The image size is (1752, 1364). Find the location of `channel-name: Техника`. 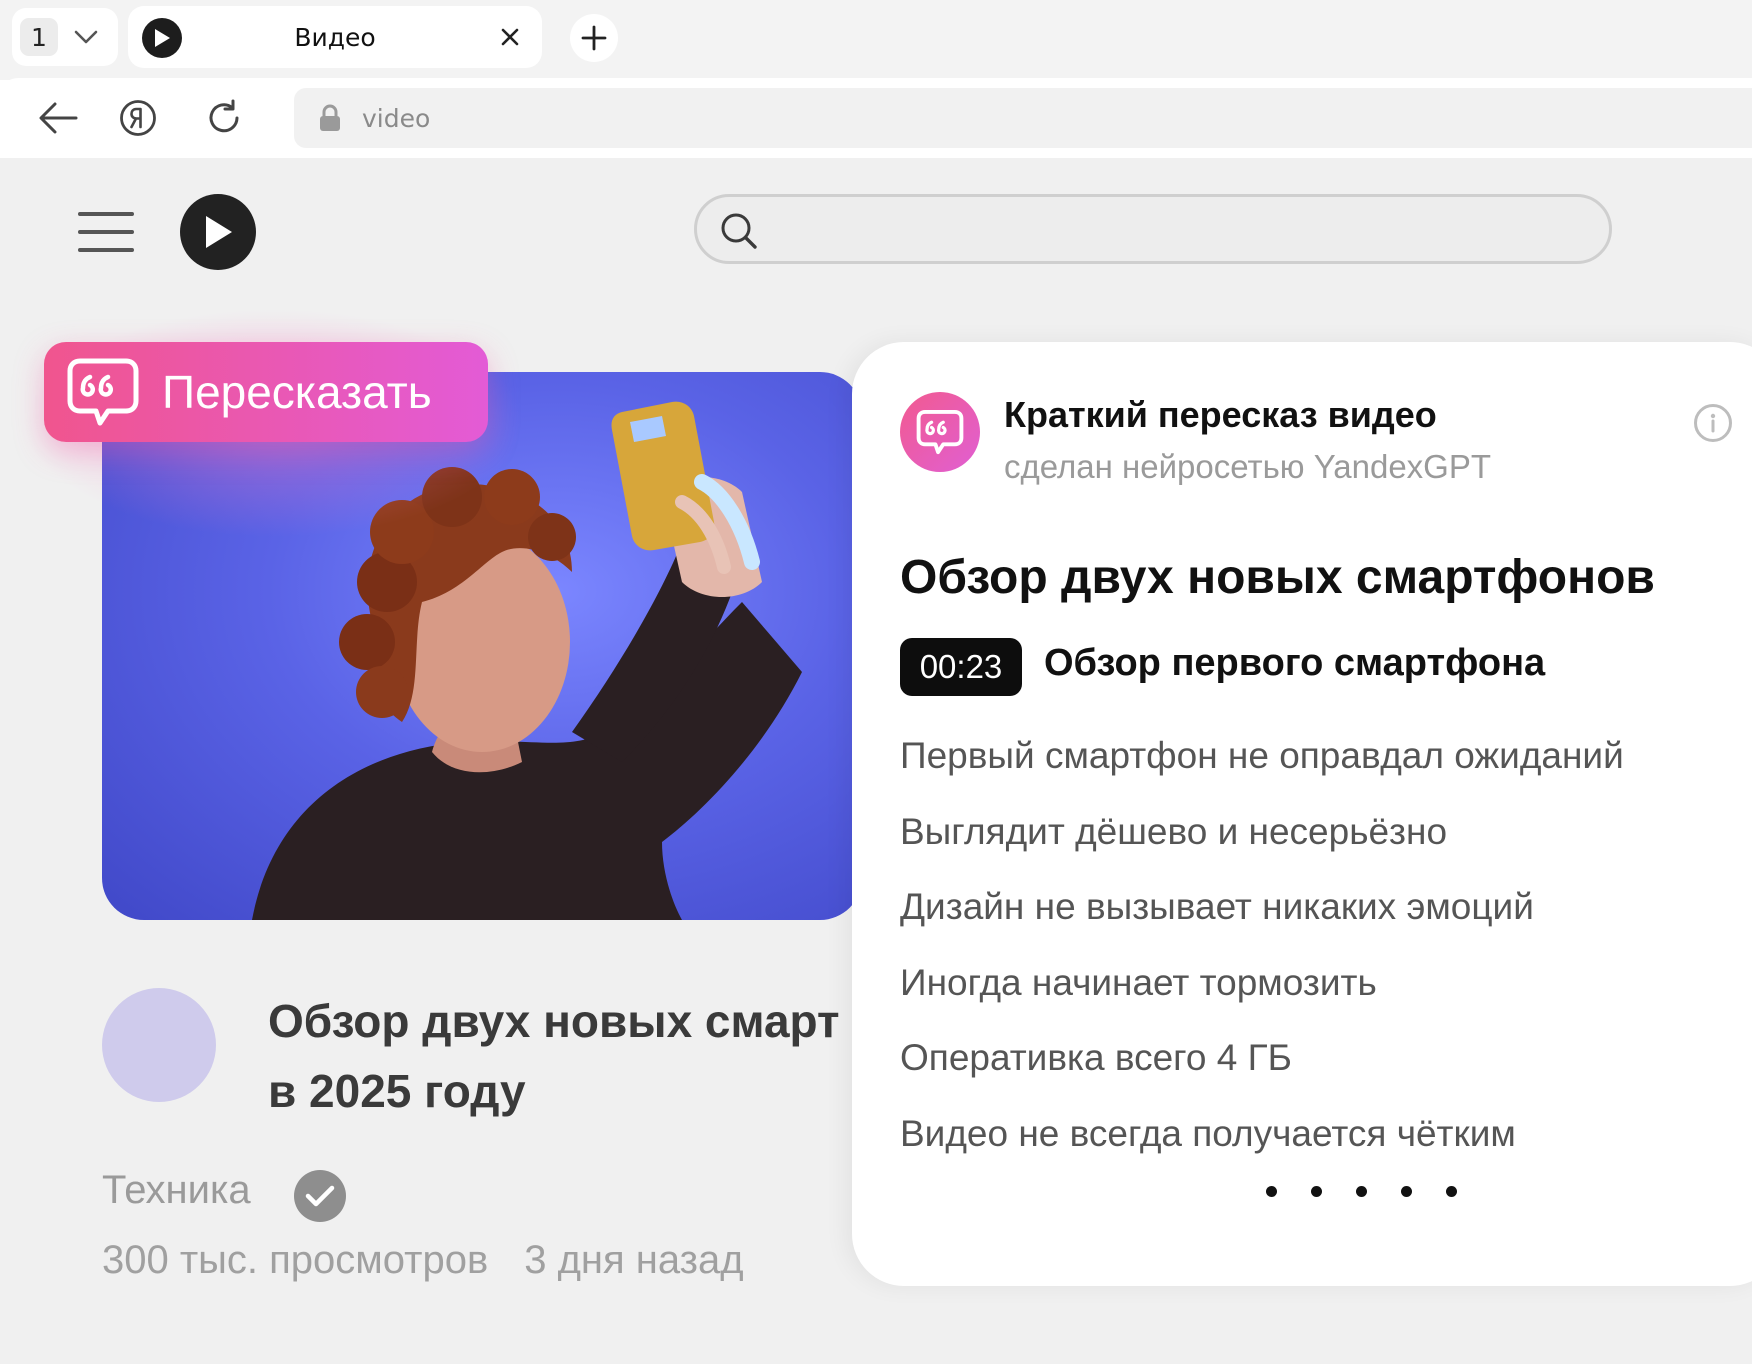

channel-name: Техника is located at coordinates (176, 1190).